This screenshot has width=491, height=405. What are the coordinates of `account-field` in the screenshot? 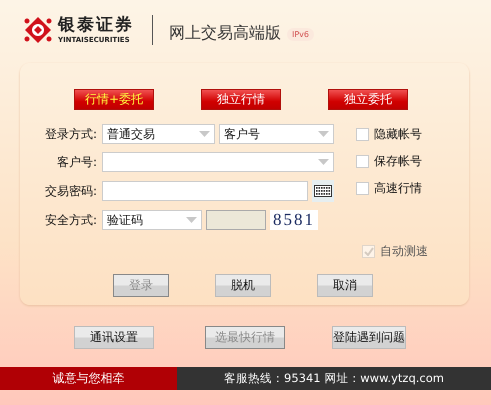 It's located at (218, 162).